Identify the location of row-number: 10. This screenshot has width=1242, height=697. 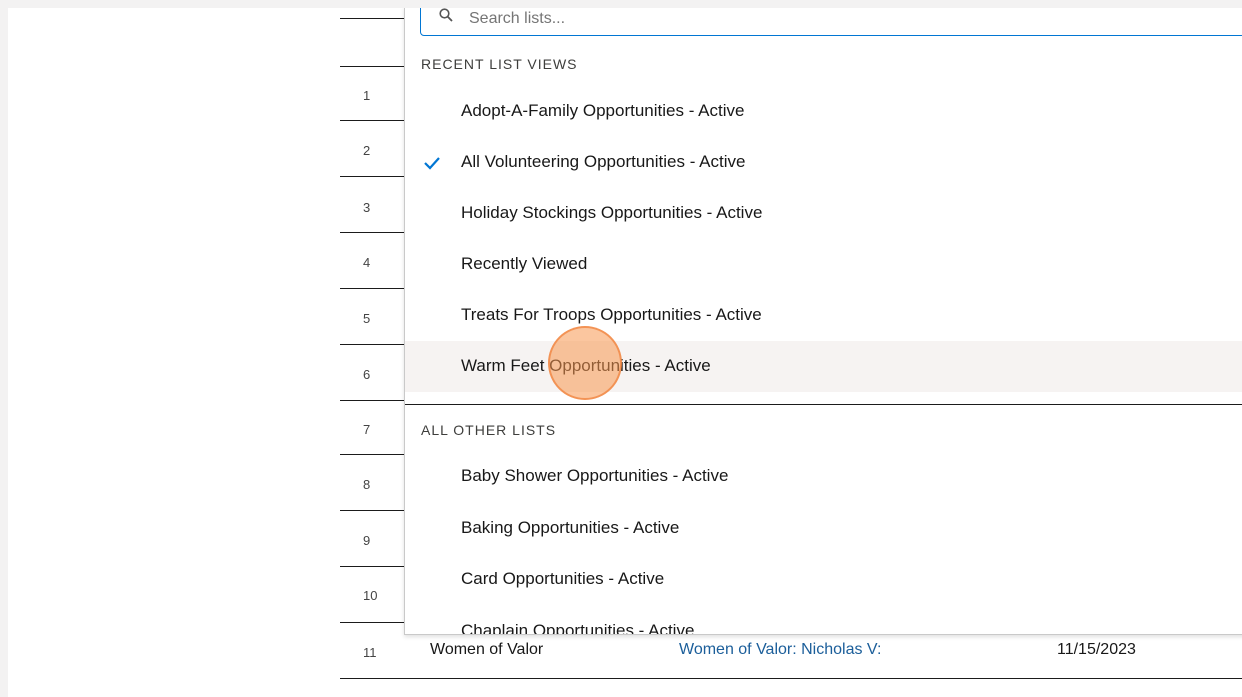
(370, 595).